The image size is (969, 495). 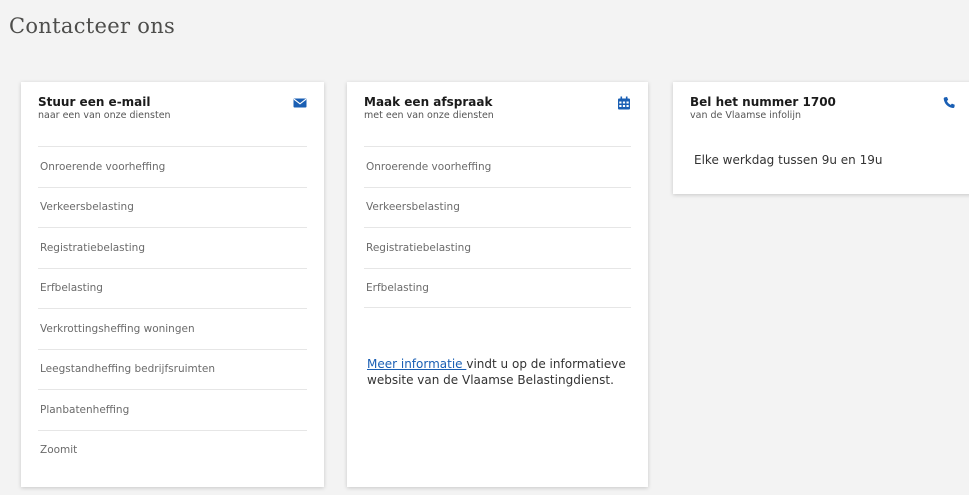 I want to click on more-info-link: Meer informatie, so click(x=416, y=364).